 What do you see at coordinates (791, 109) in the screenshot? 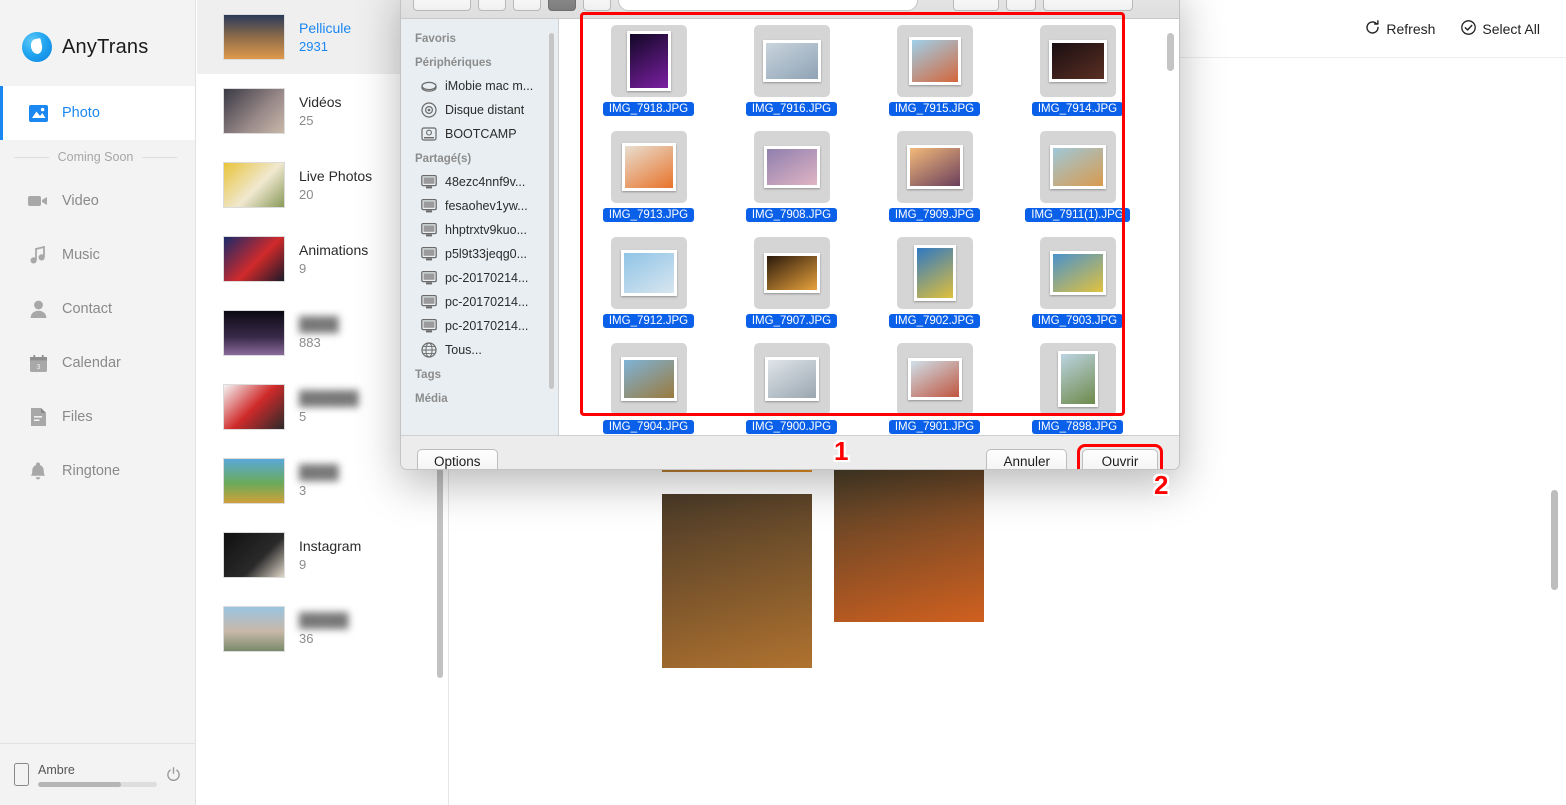
I see `file-name-label: IMG_7916.JPG` at bounding box center [791, 109].